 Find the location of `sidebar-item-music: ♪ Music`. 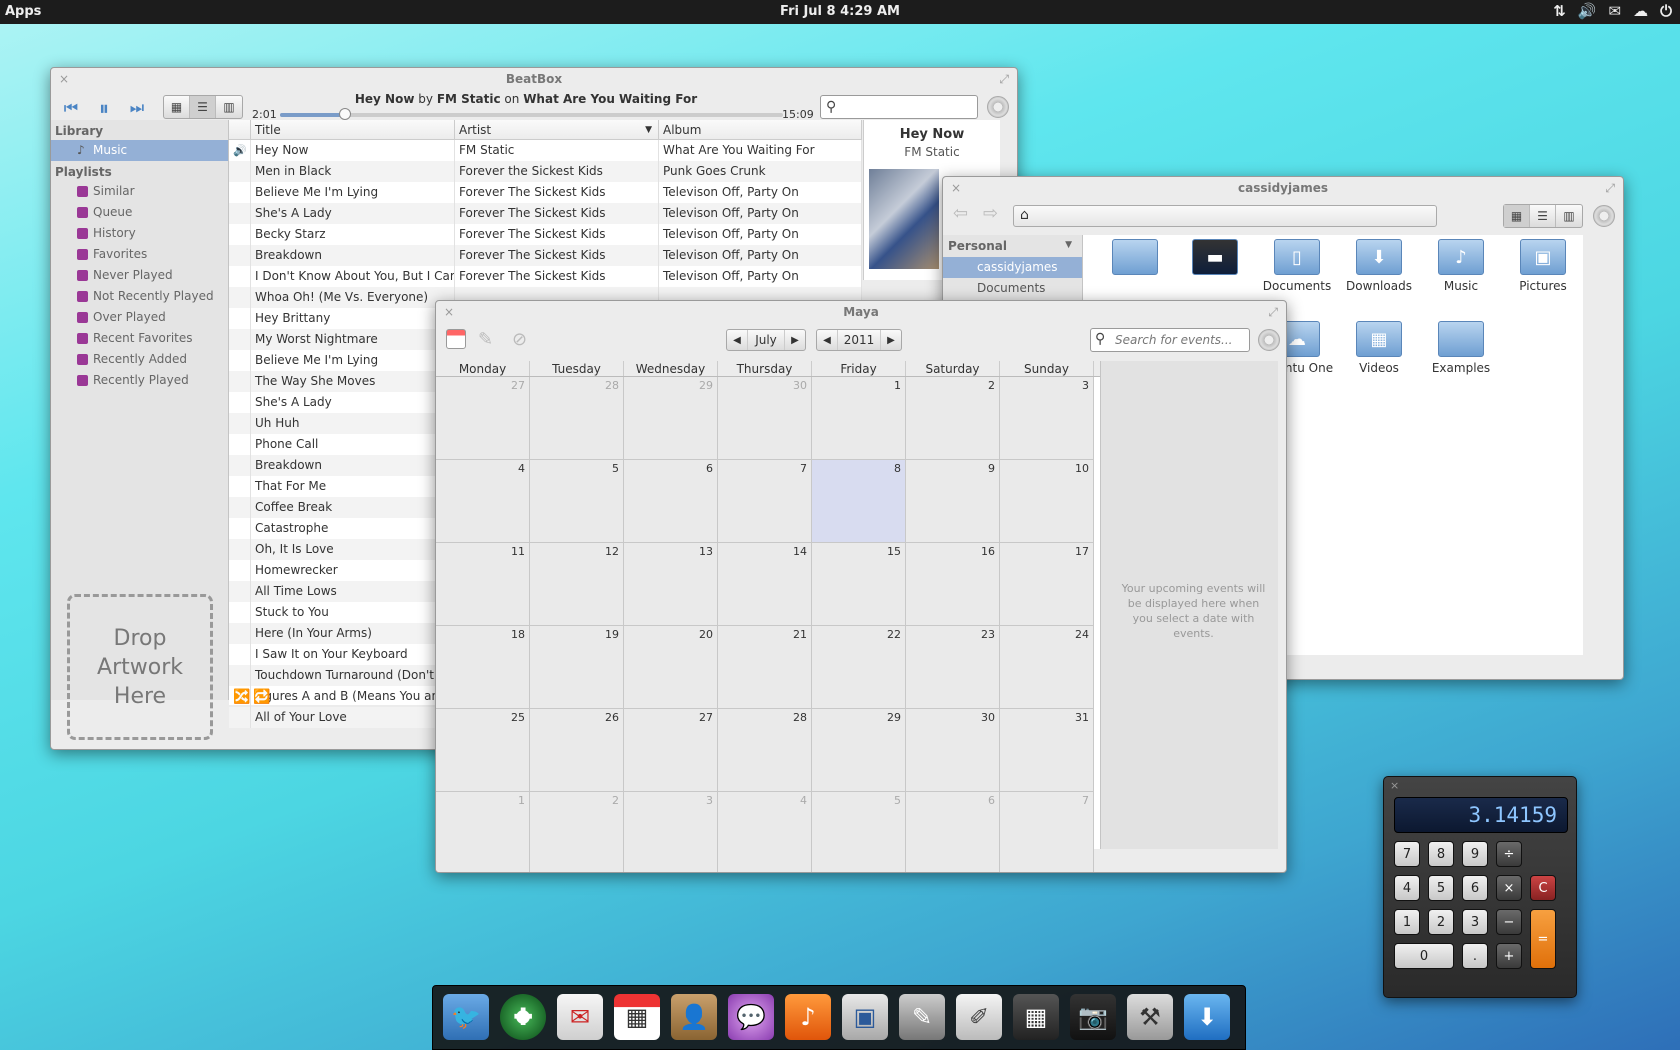

sidebar-item-music: ♪ Music is located at coordinates (139, 150).